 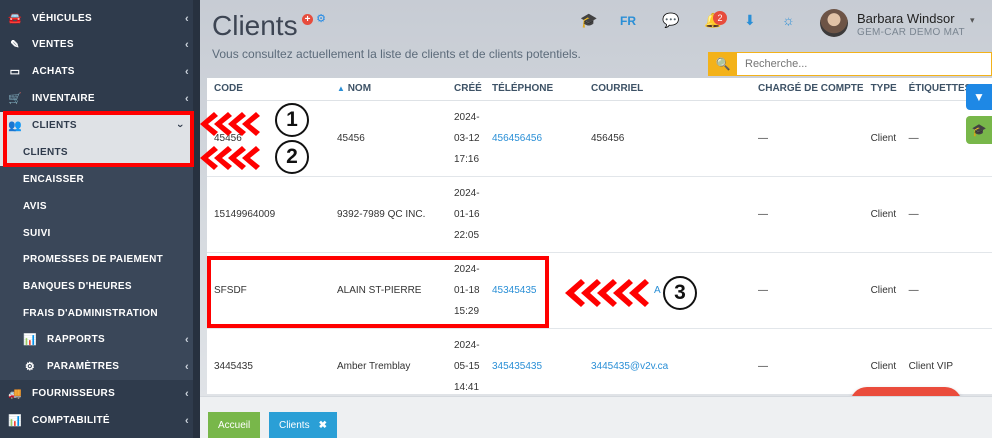 I want to click on col-code: CODE, so click(x=268, y=89).